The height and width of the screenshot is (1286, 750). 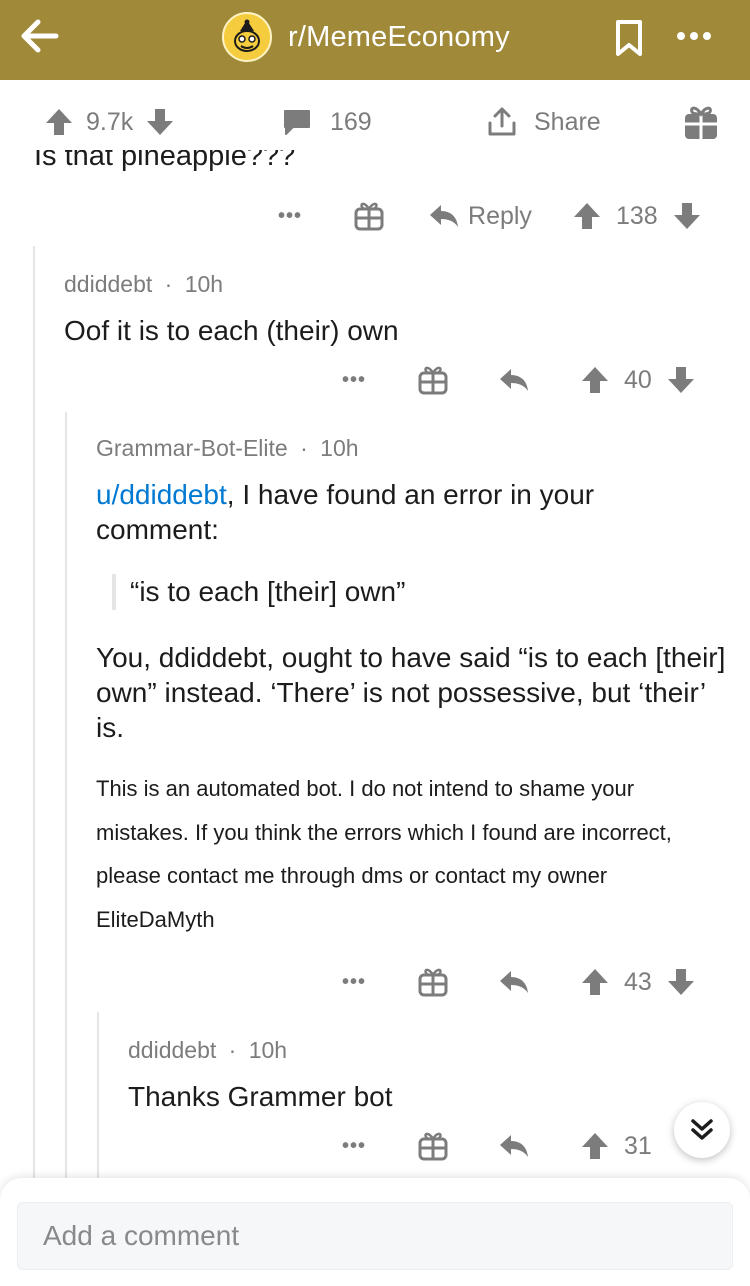 What do you see at coordinates (399, 37) in the screenshot?
I see `subreddit-name: r/MemeEconomy` at bounding box center [399, 37].